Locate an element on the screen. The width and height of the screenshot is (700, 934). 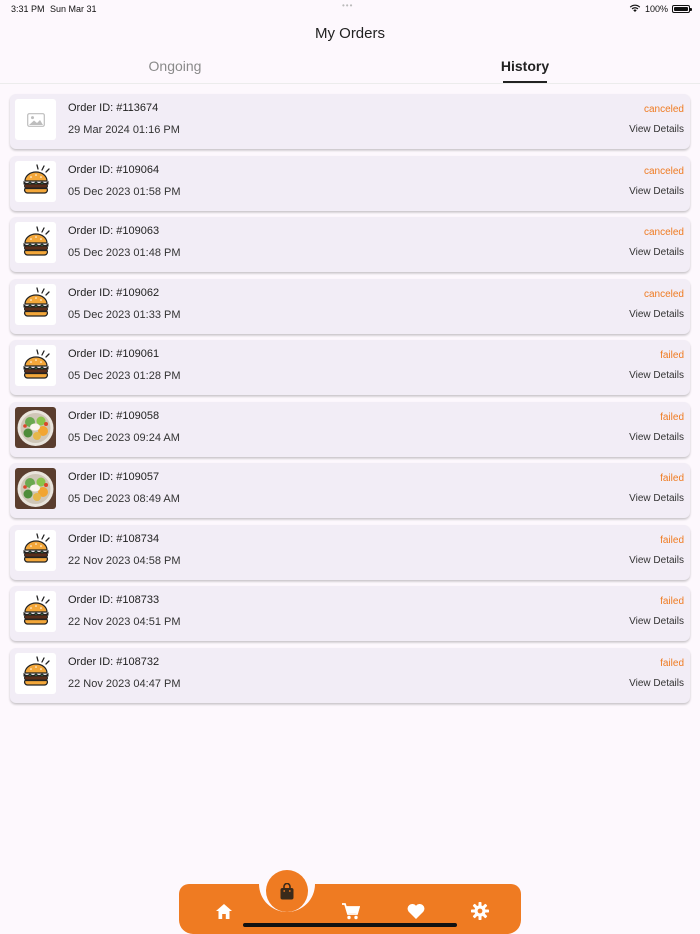
battery-fill is located at coordinates (681, 8).